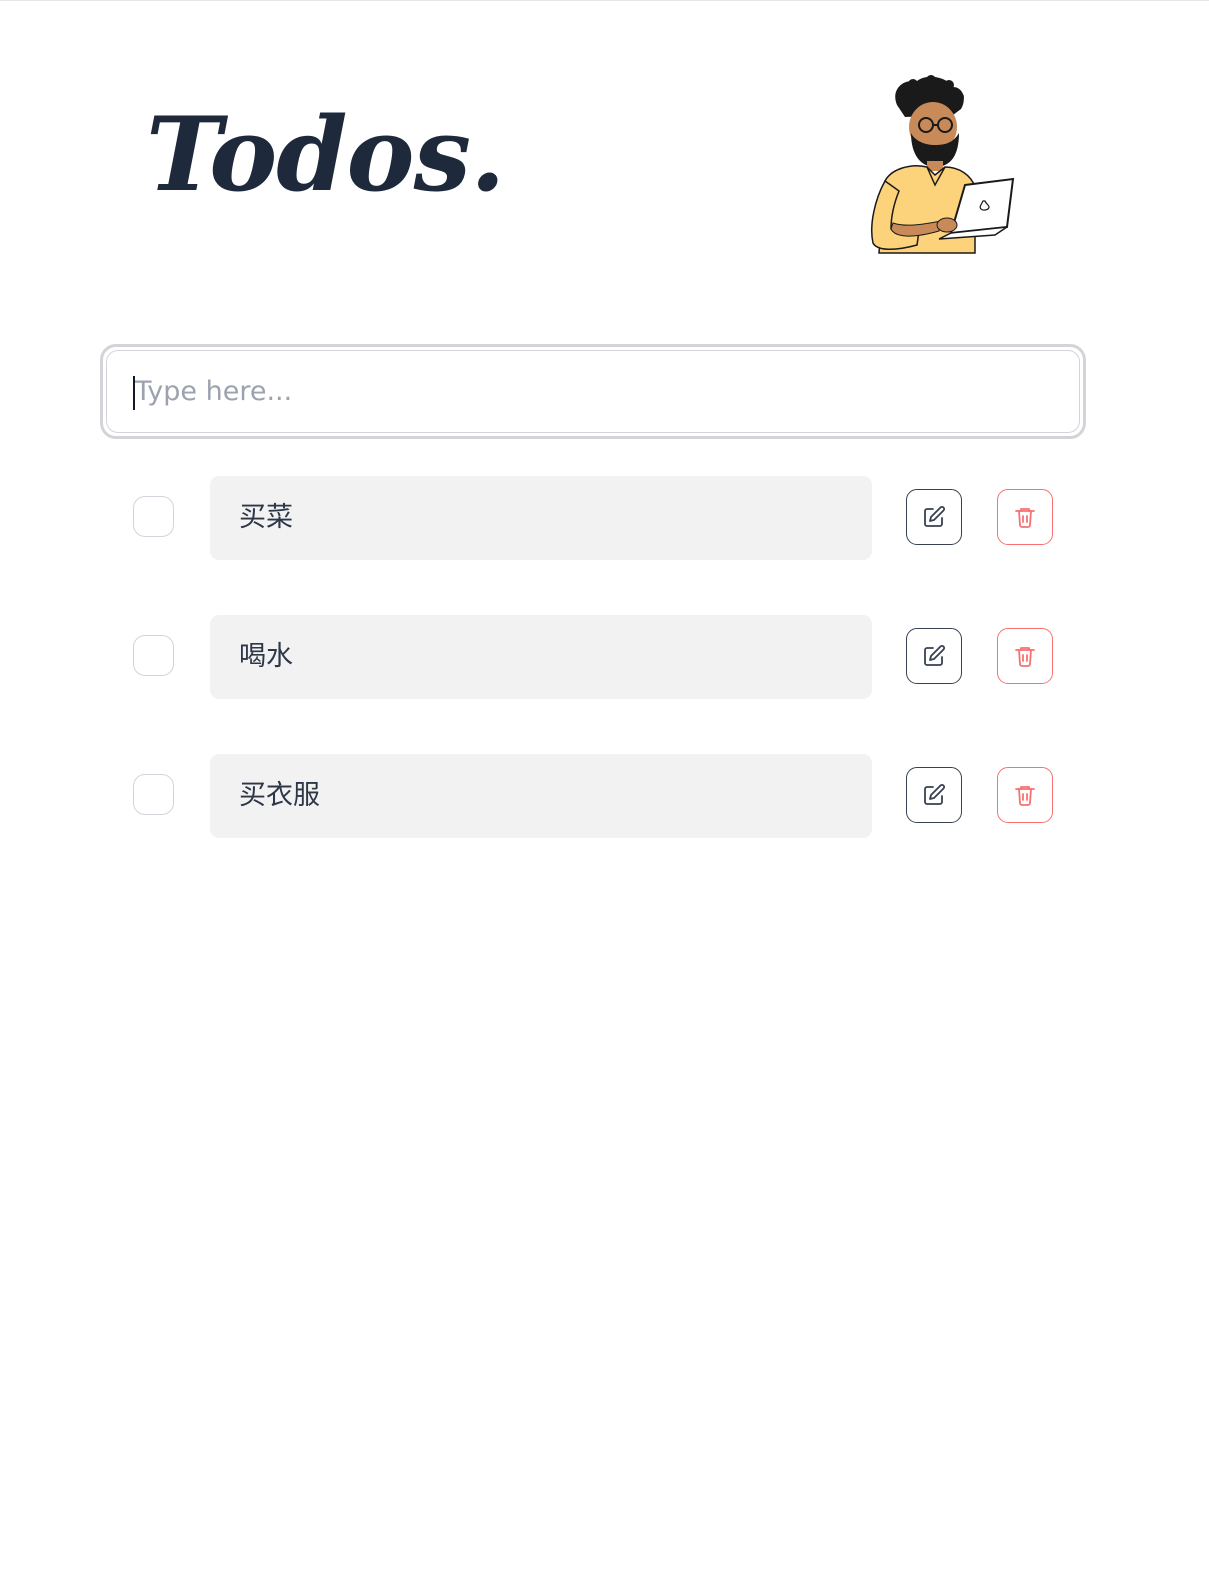 This screenshot has width=1209, height=1576. I want to click on todo-input, so click(593, 391).